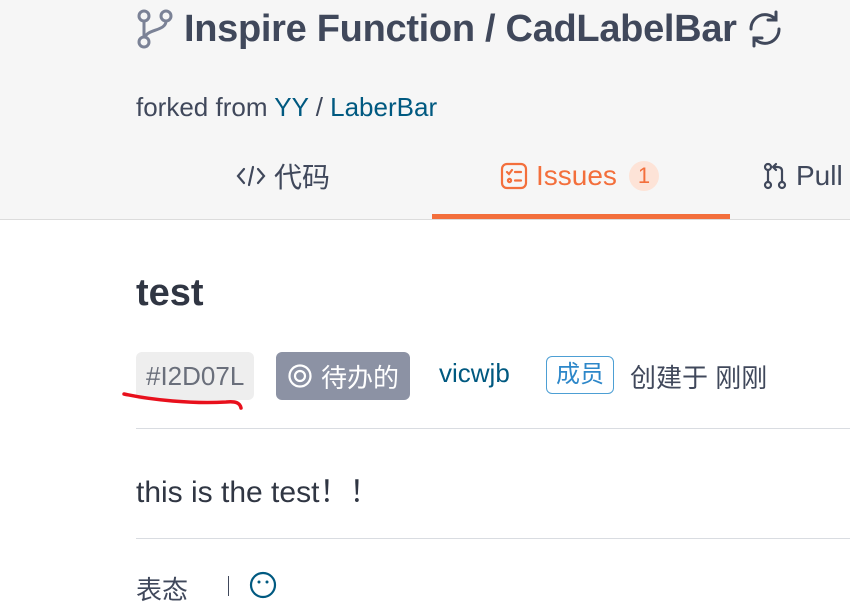  I want to click on tab-issues: Issues 1, so click(579, 176).